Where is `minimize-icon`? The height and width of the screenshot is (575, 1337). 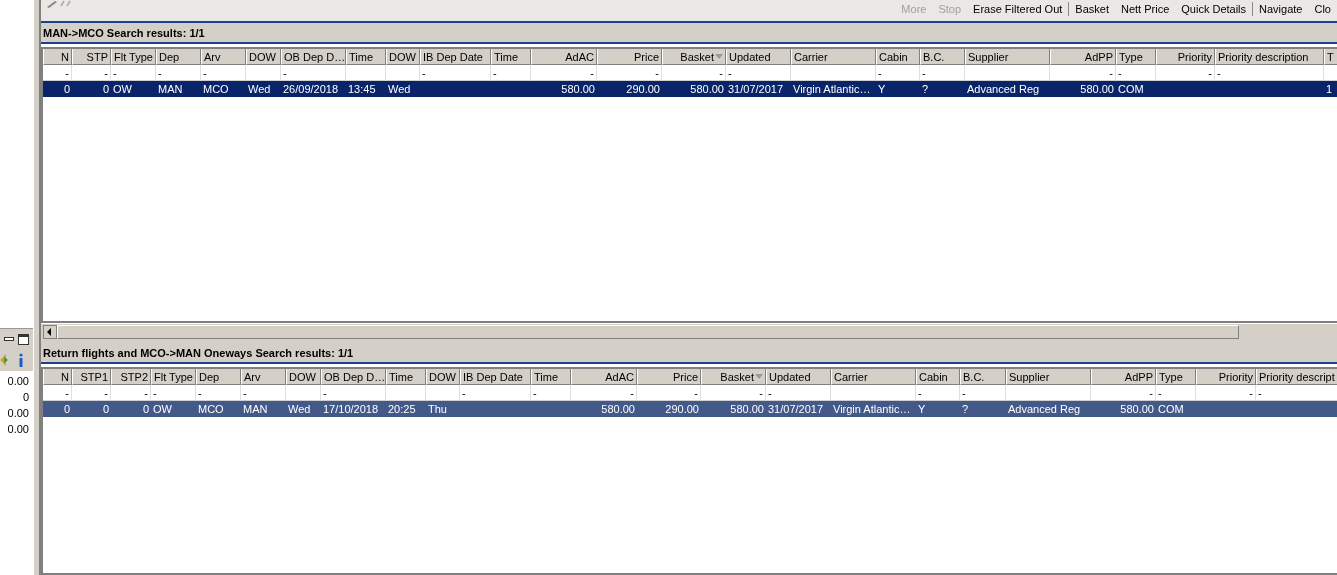
minimize-icon is located at coordinates (9, 339).